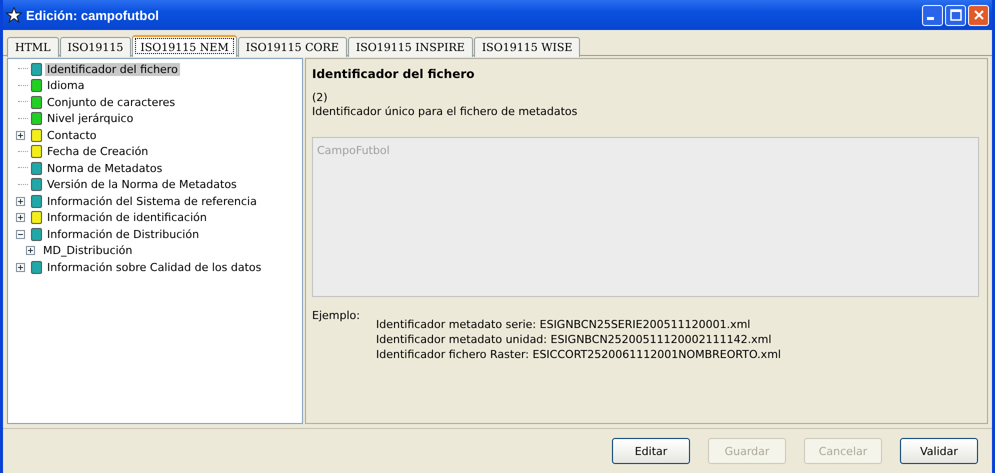  I want to click on minimize-button, so click(932, 15).